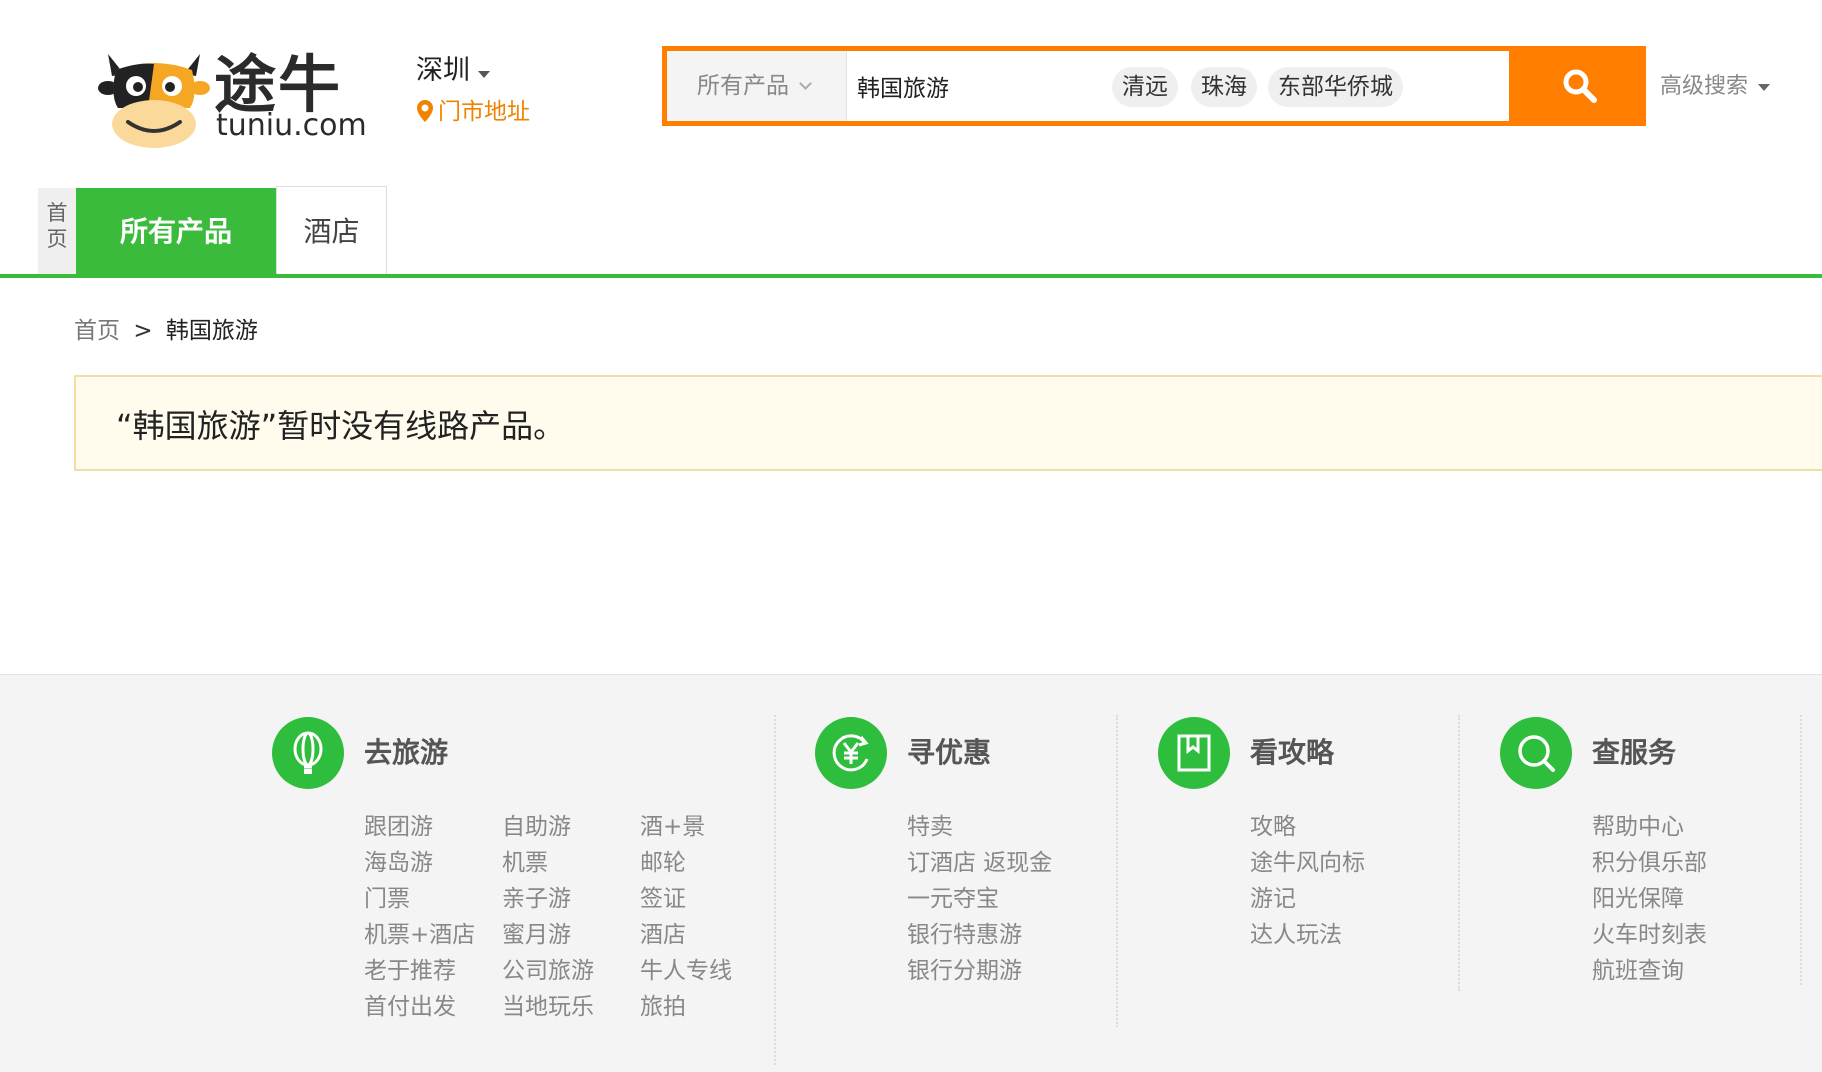 This screenshot has width=1822, height=1072. I want to click on breadcrumb: 首页 > 韩国旅游, so click(166, 328).